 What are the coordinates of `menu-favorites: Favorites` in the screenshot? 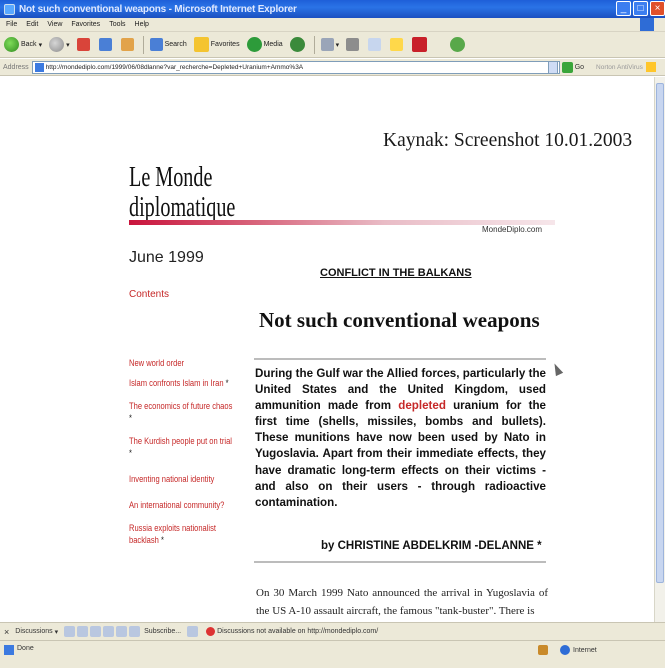 It's located at (85, 24).